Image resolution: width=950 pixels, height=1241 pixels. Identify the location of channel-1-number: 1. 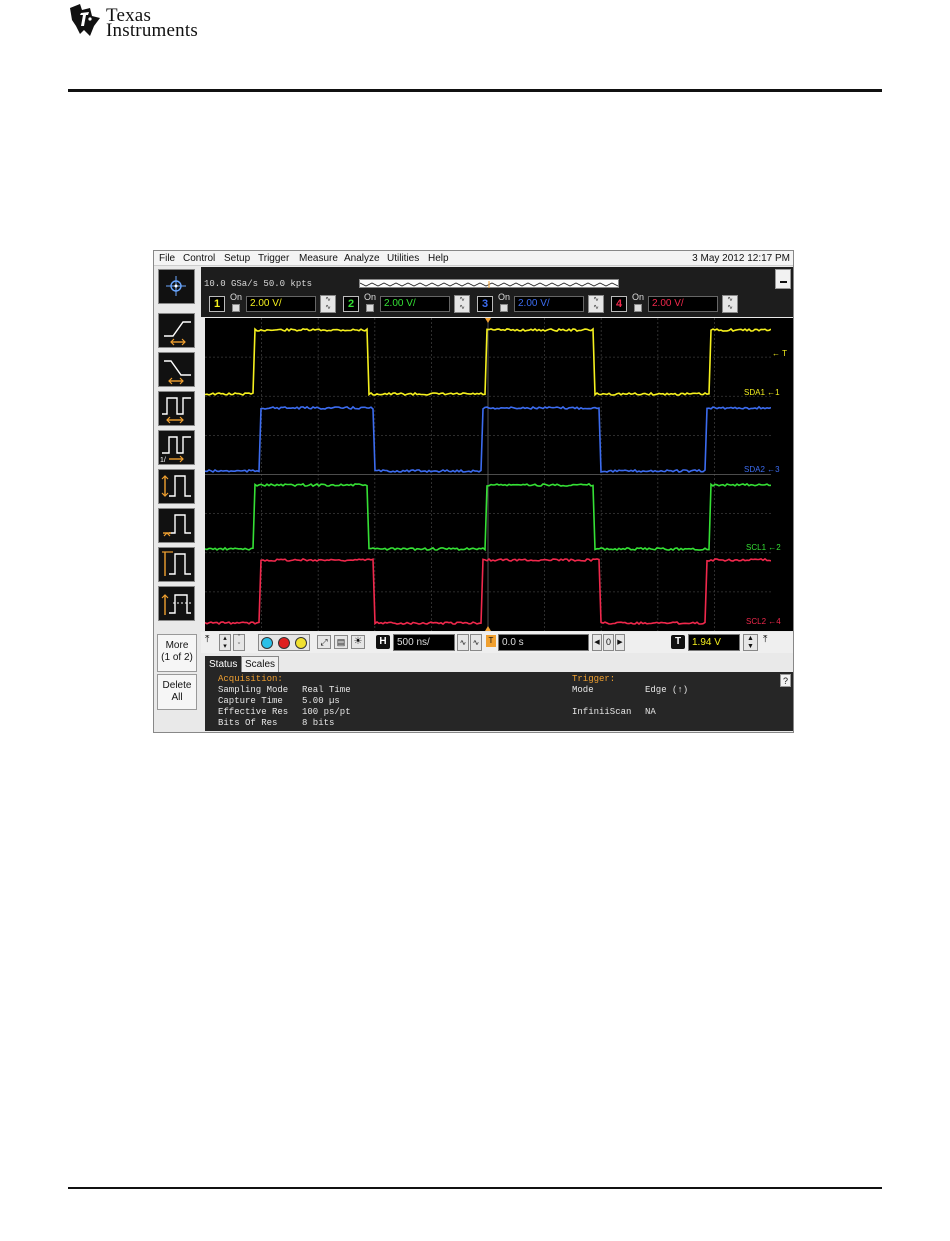
(217, 304).